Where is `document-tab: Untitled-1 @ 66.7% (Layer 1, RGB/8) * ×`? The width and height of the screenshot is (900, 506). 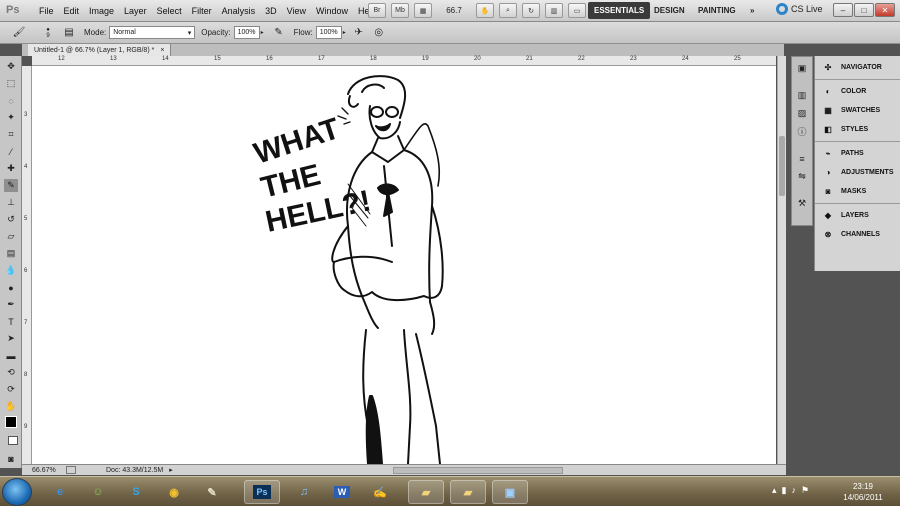 document-tab: Untitled-1 @ 66.7% (Layer 1, RGB/8) * × is located at coordinates (100, 50).